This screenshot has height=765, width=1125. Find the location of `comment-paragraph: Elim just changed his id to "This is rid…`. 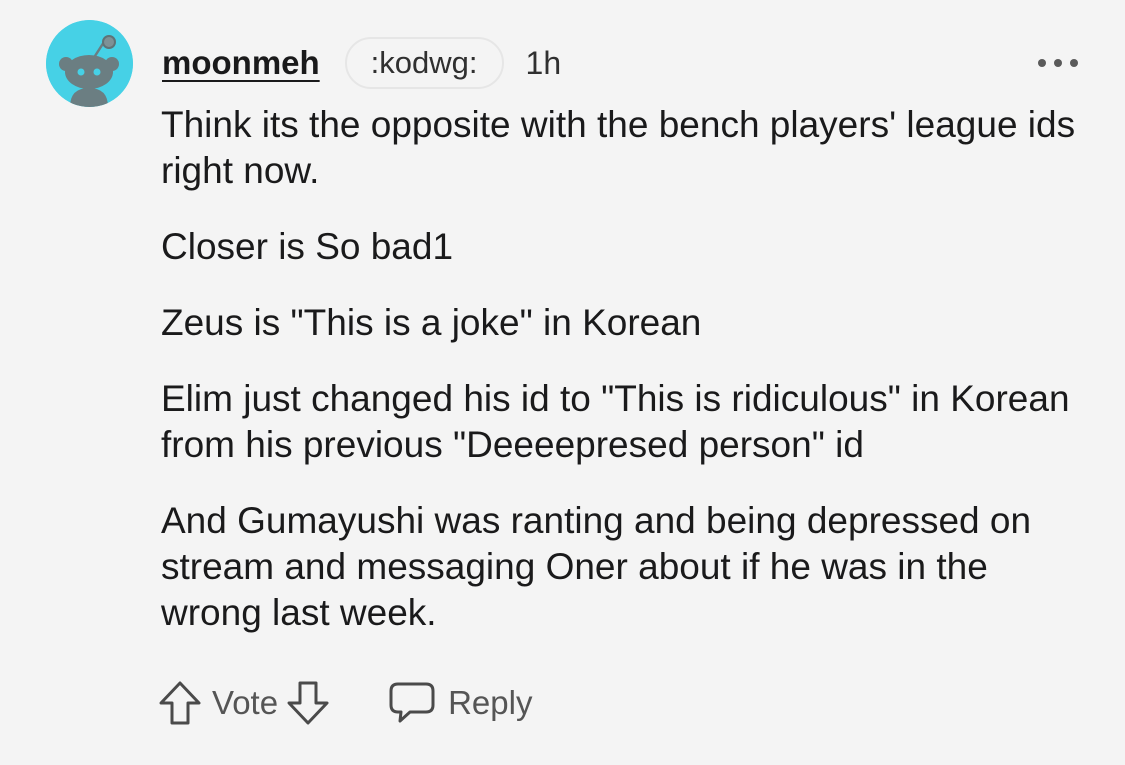

comment-paragraph: Elim just changed his id to "This is rid… is located at coordinates (615, 421).